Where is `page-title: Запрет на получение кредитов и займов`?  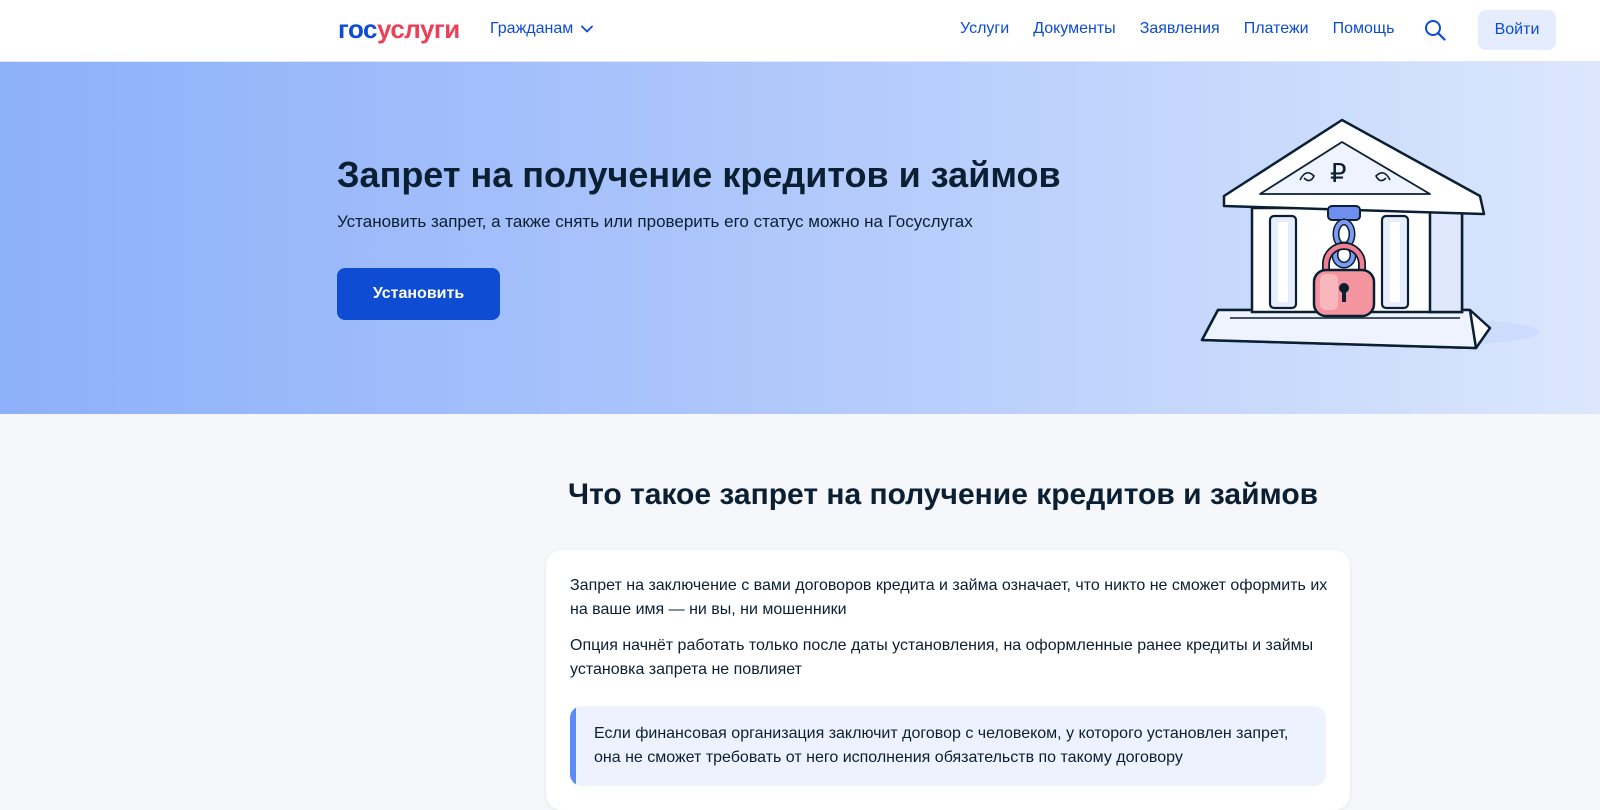
page-title: Запрет на получение кредитов и займов is located at coordinates (699, 174).